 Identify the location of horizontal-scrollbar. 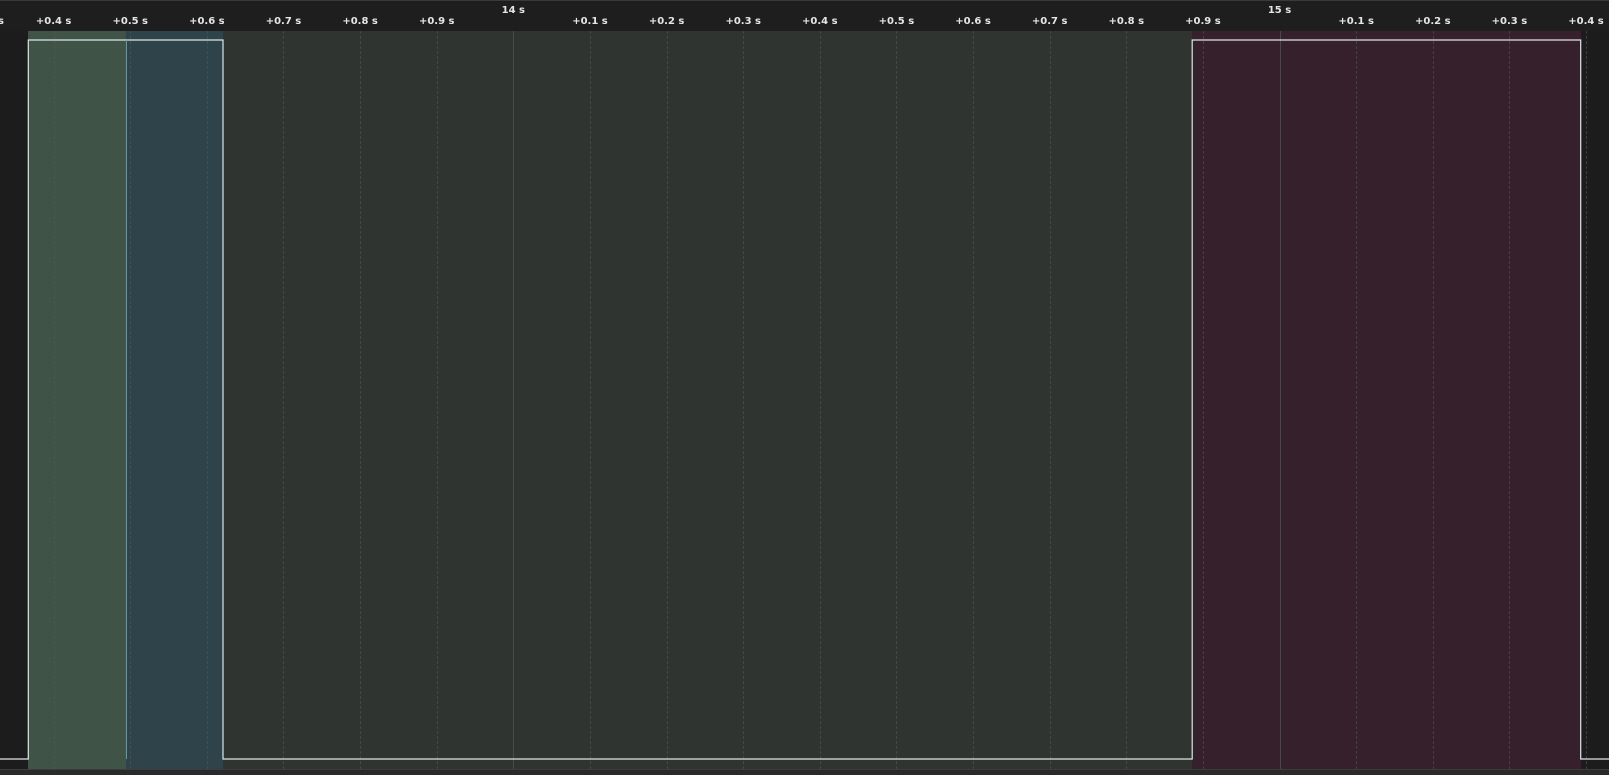
(804, 772).